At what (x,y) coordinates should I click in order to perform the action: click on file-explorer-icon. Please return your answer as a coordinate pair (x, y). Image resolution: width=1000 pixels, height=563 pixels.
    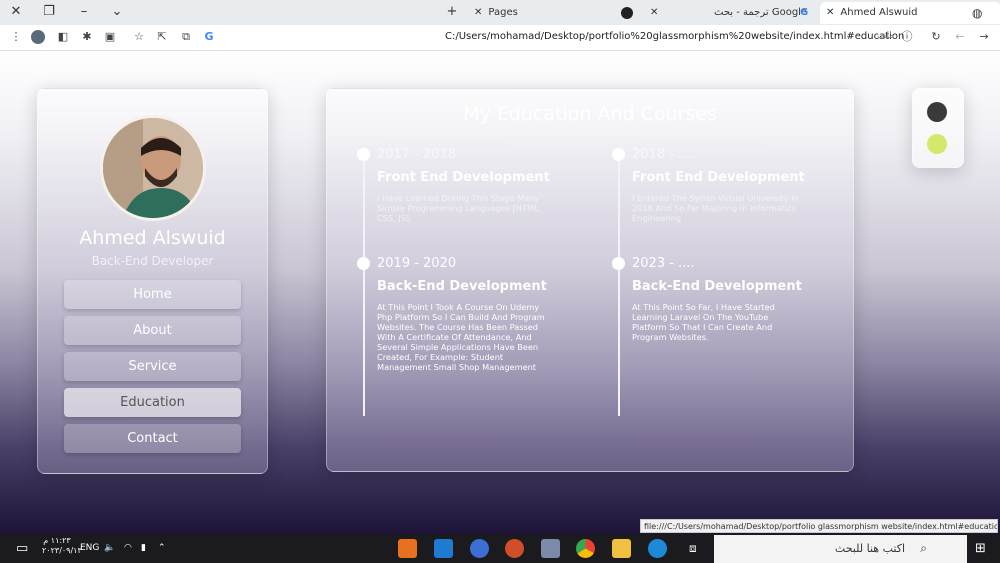
    Looking at the image, I should click on (621, 548).